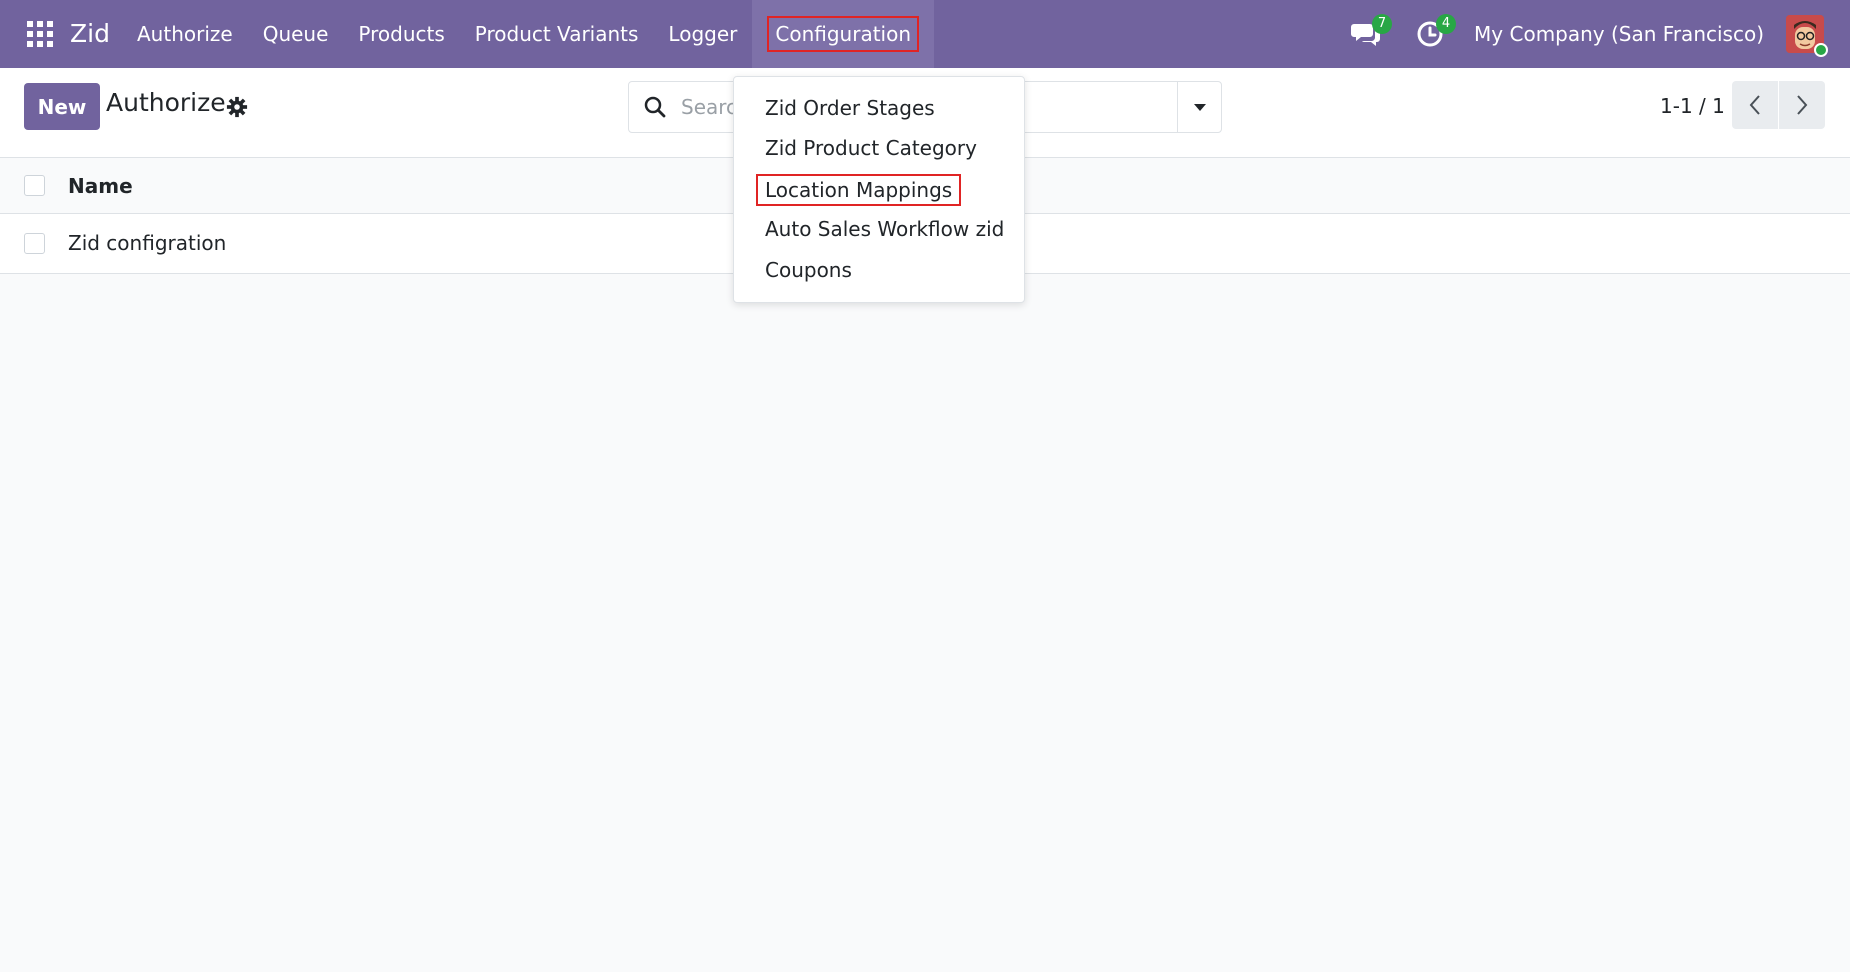  I want to click on pager-next-button, so click(1802, 105).